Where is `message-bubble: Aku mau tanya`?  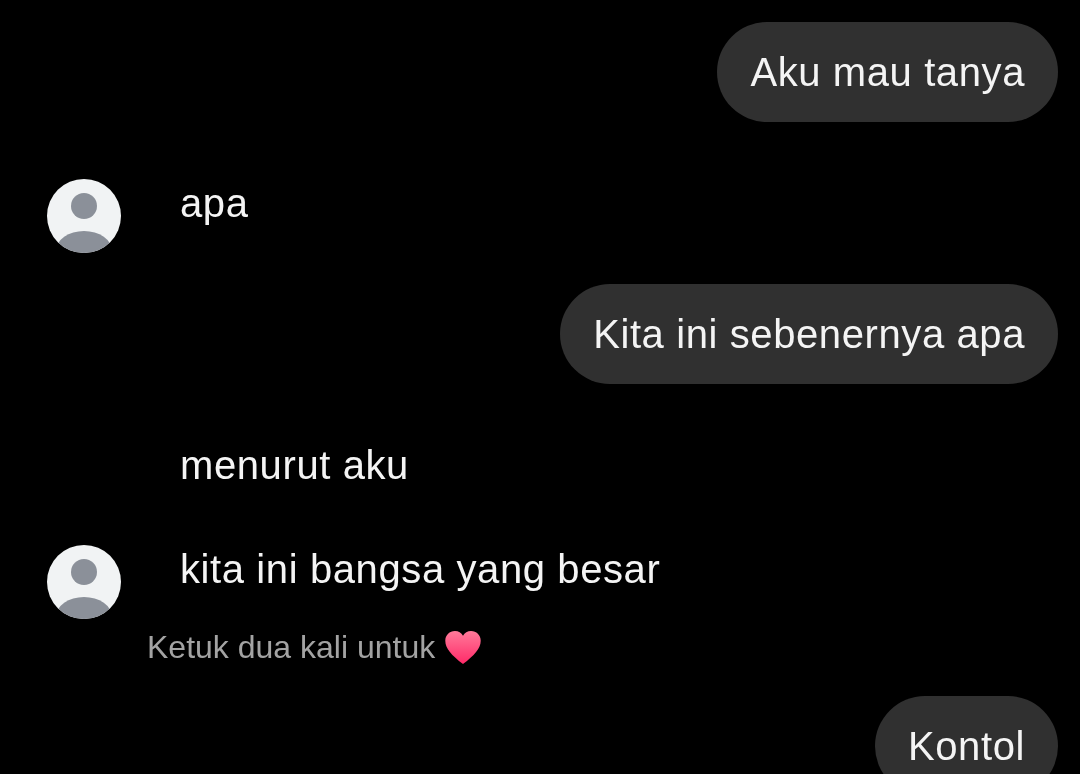
message-bubble: Aku mau tanya is located at coordinates (887, 72).